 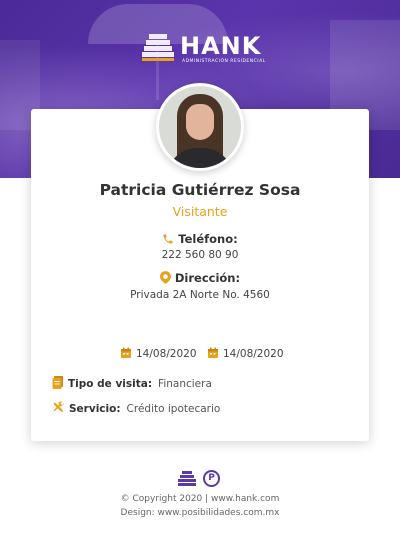 What do you see at coordinates (158, 48) in the screenshot?
I see `logo-mark-icon` at bounding box center [158, 48].